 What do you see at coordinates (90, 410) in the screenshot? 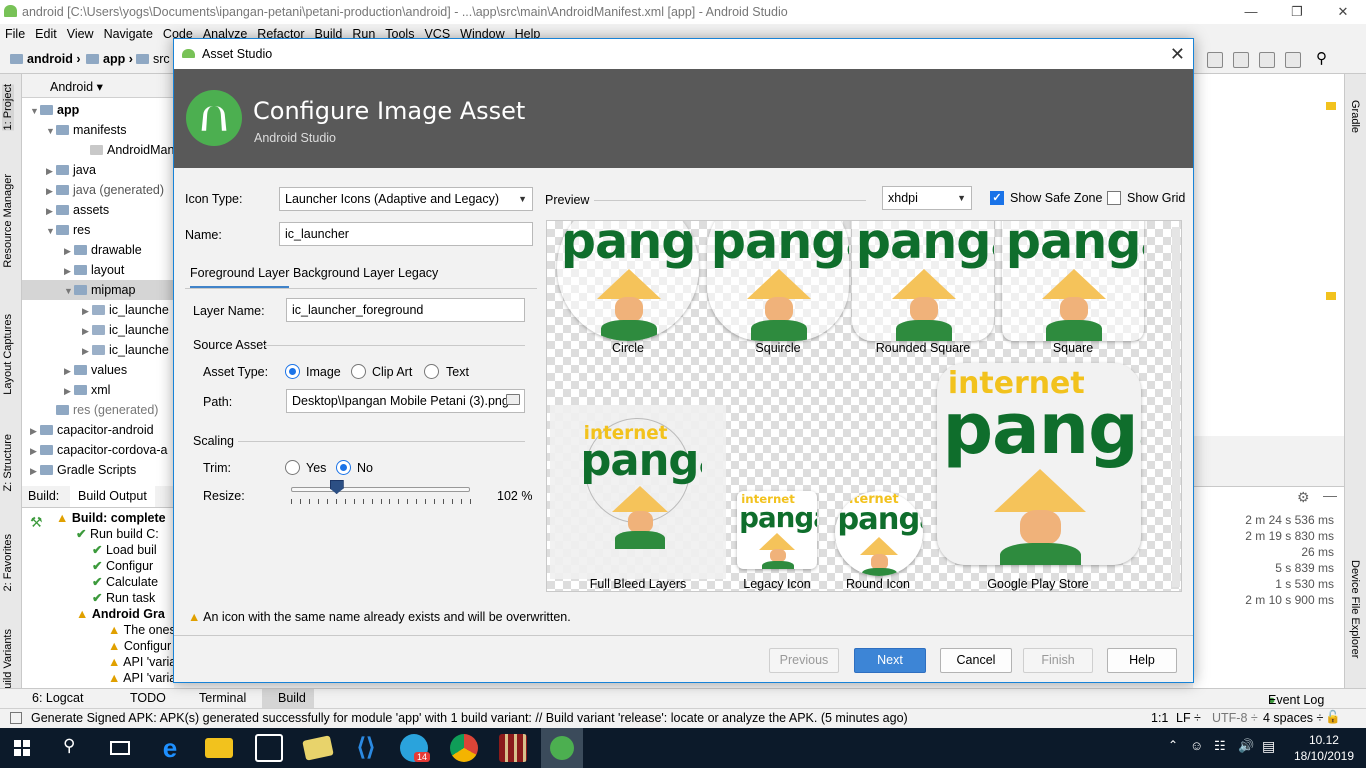
I see `tree-item: res (generated)` at bounding box center [90, 410].